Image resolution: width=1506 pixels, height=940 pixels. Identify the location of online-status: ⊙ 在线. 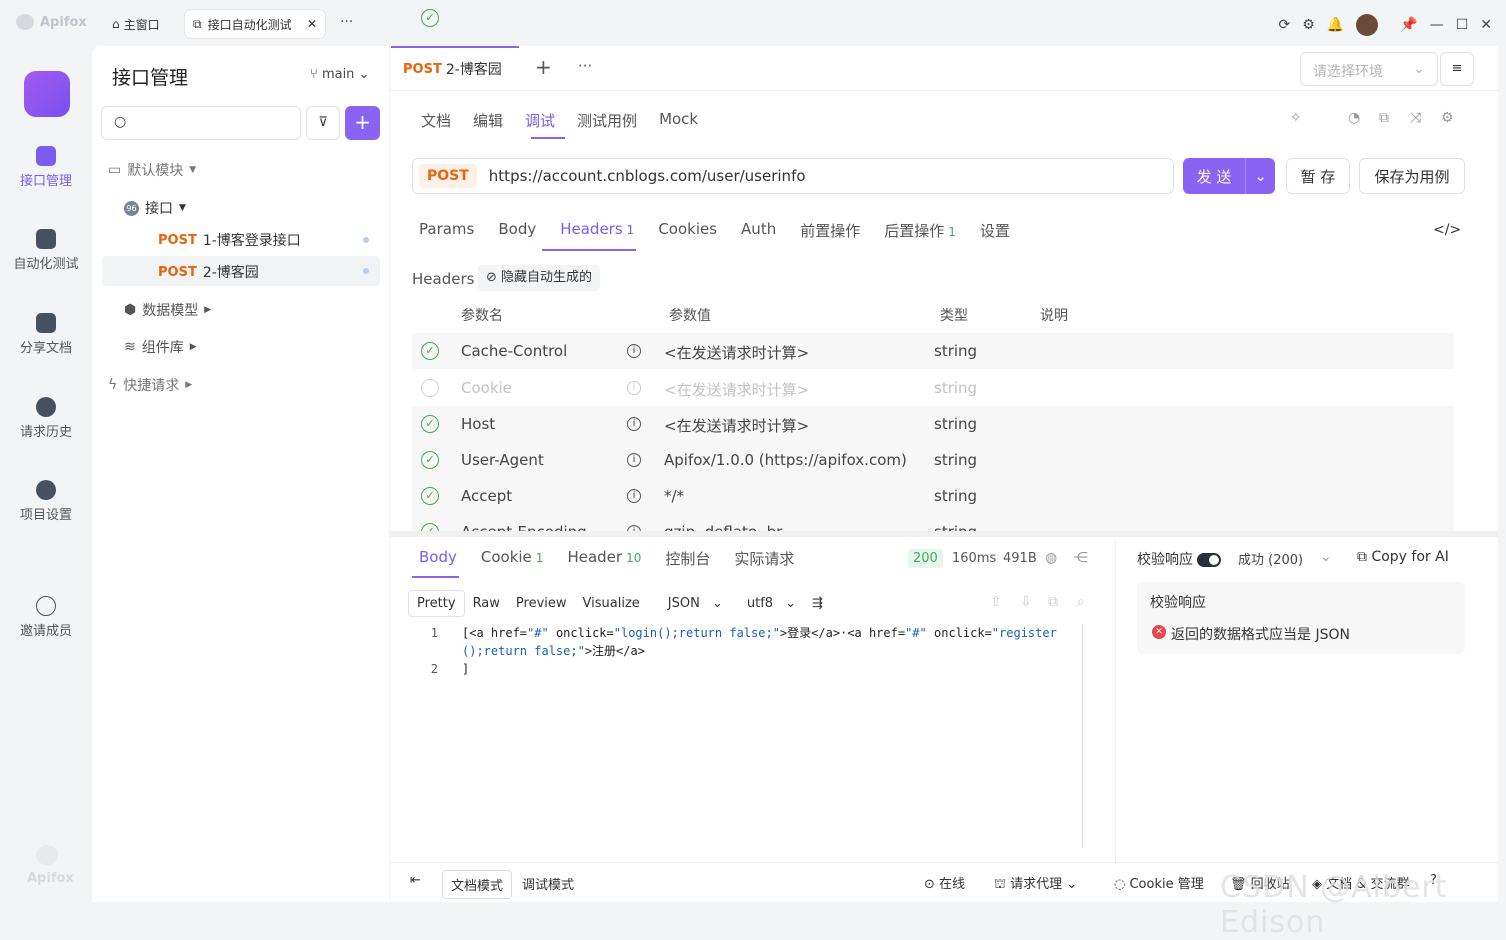
(944, 882).